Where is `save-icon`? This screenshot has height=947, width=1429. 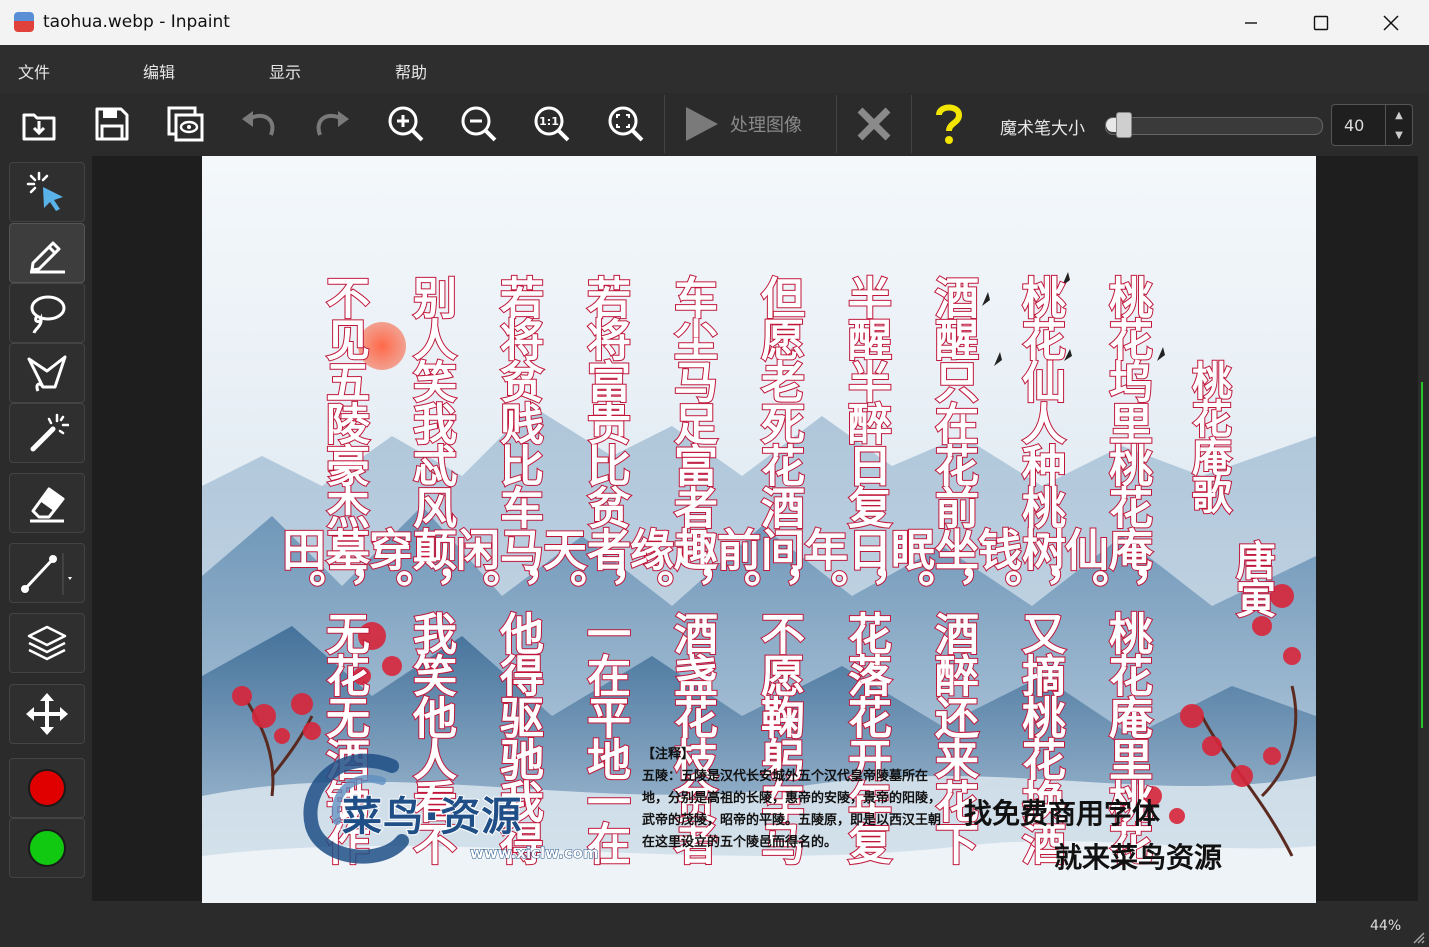 save-icon is located at coordinates (112, 124).